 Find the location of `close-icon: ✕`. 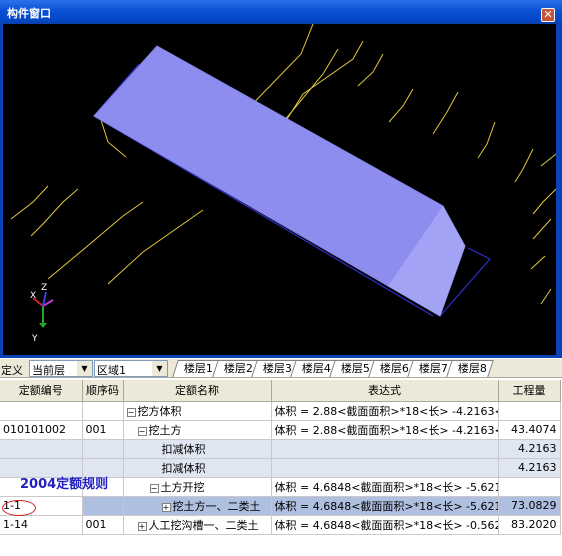

close-icon: ✕ is located at coordinates (548, 15).